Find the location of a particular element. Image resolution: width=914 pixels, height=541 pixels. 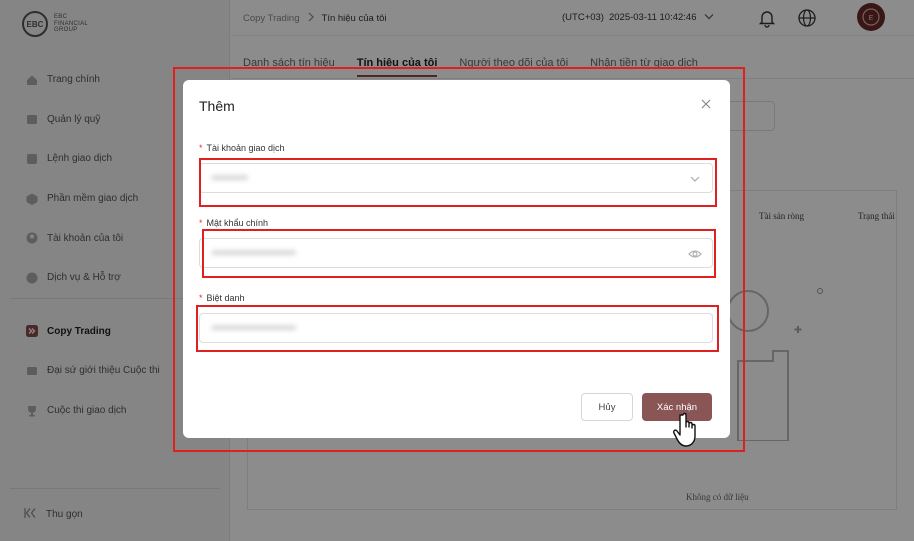

master-password-label: * Mật khẩu chính is located at coordinates (234, 223).